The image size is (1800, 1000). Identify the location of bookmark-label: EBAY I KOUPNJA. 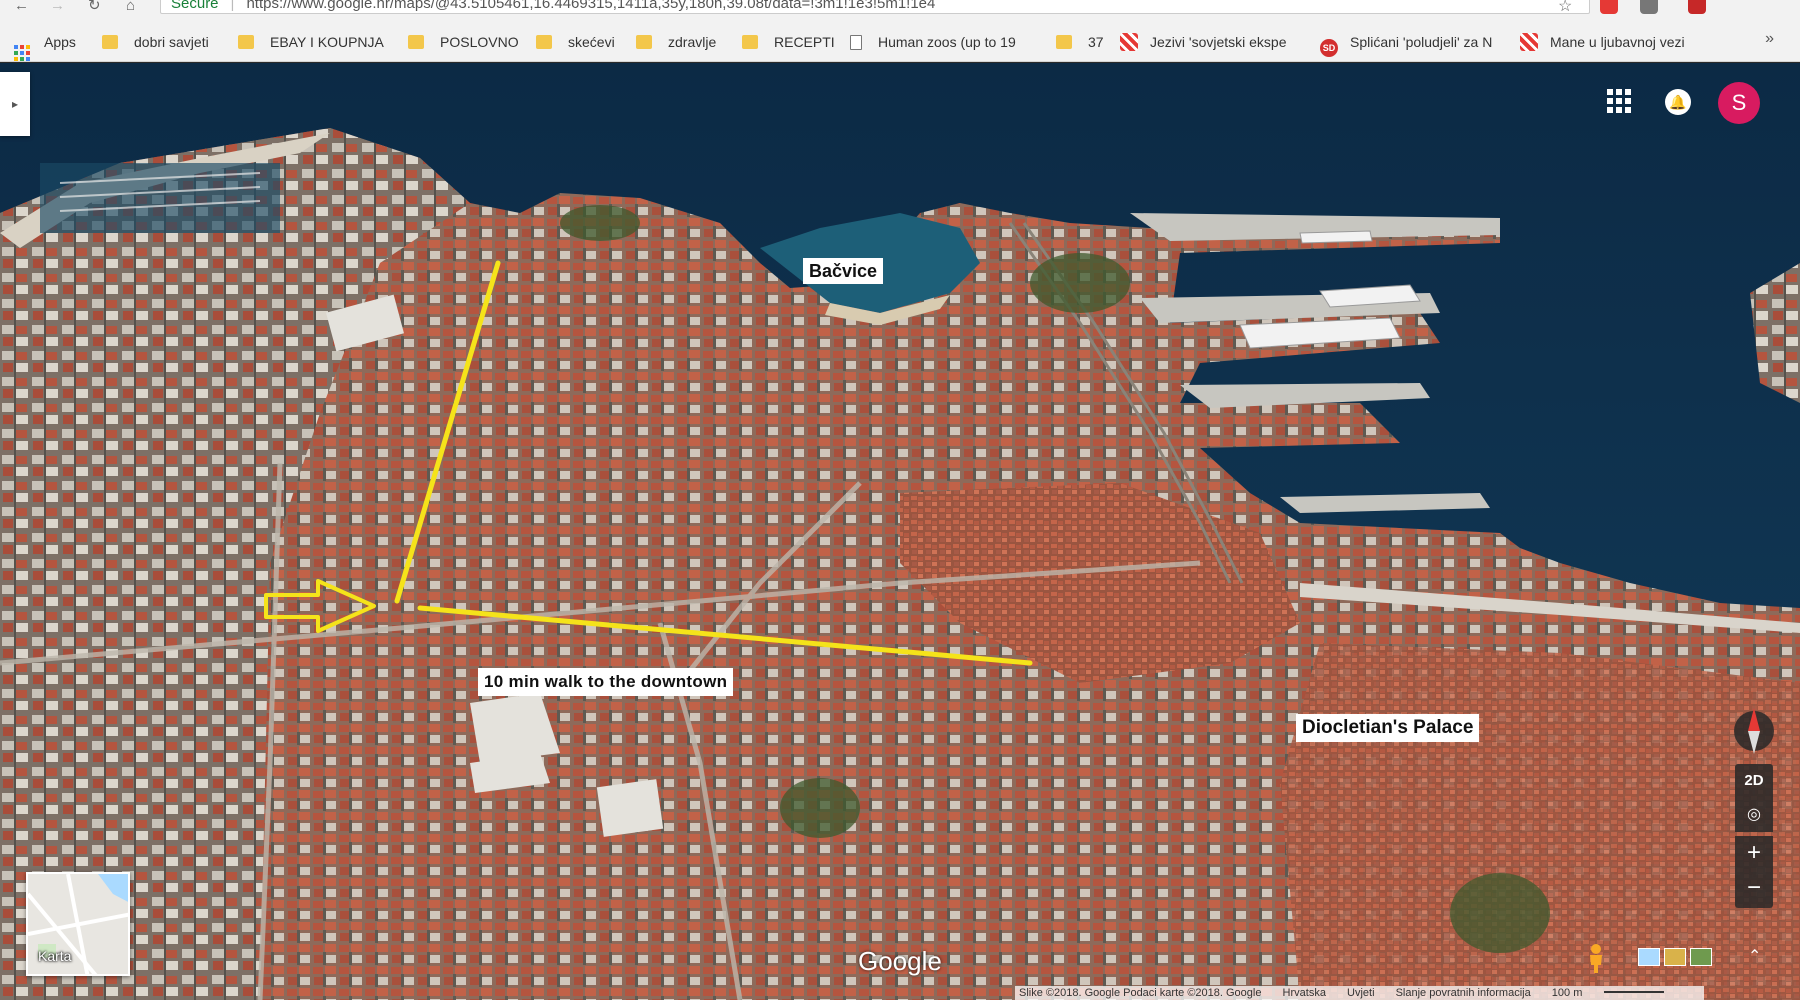
(327, 42).